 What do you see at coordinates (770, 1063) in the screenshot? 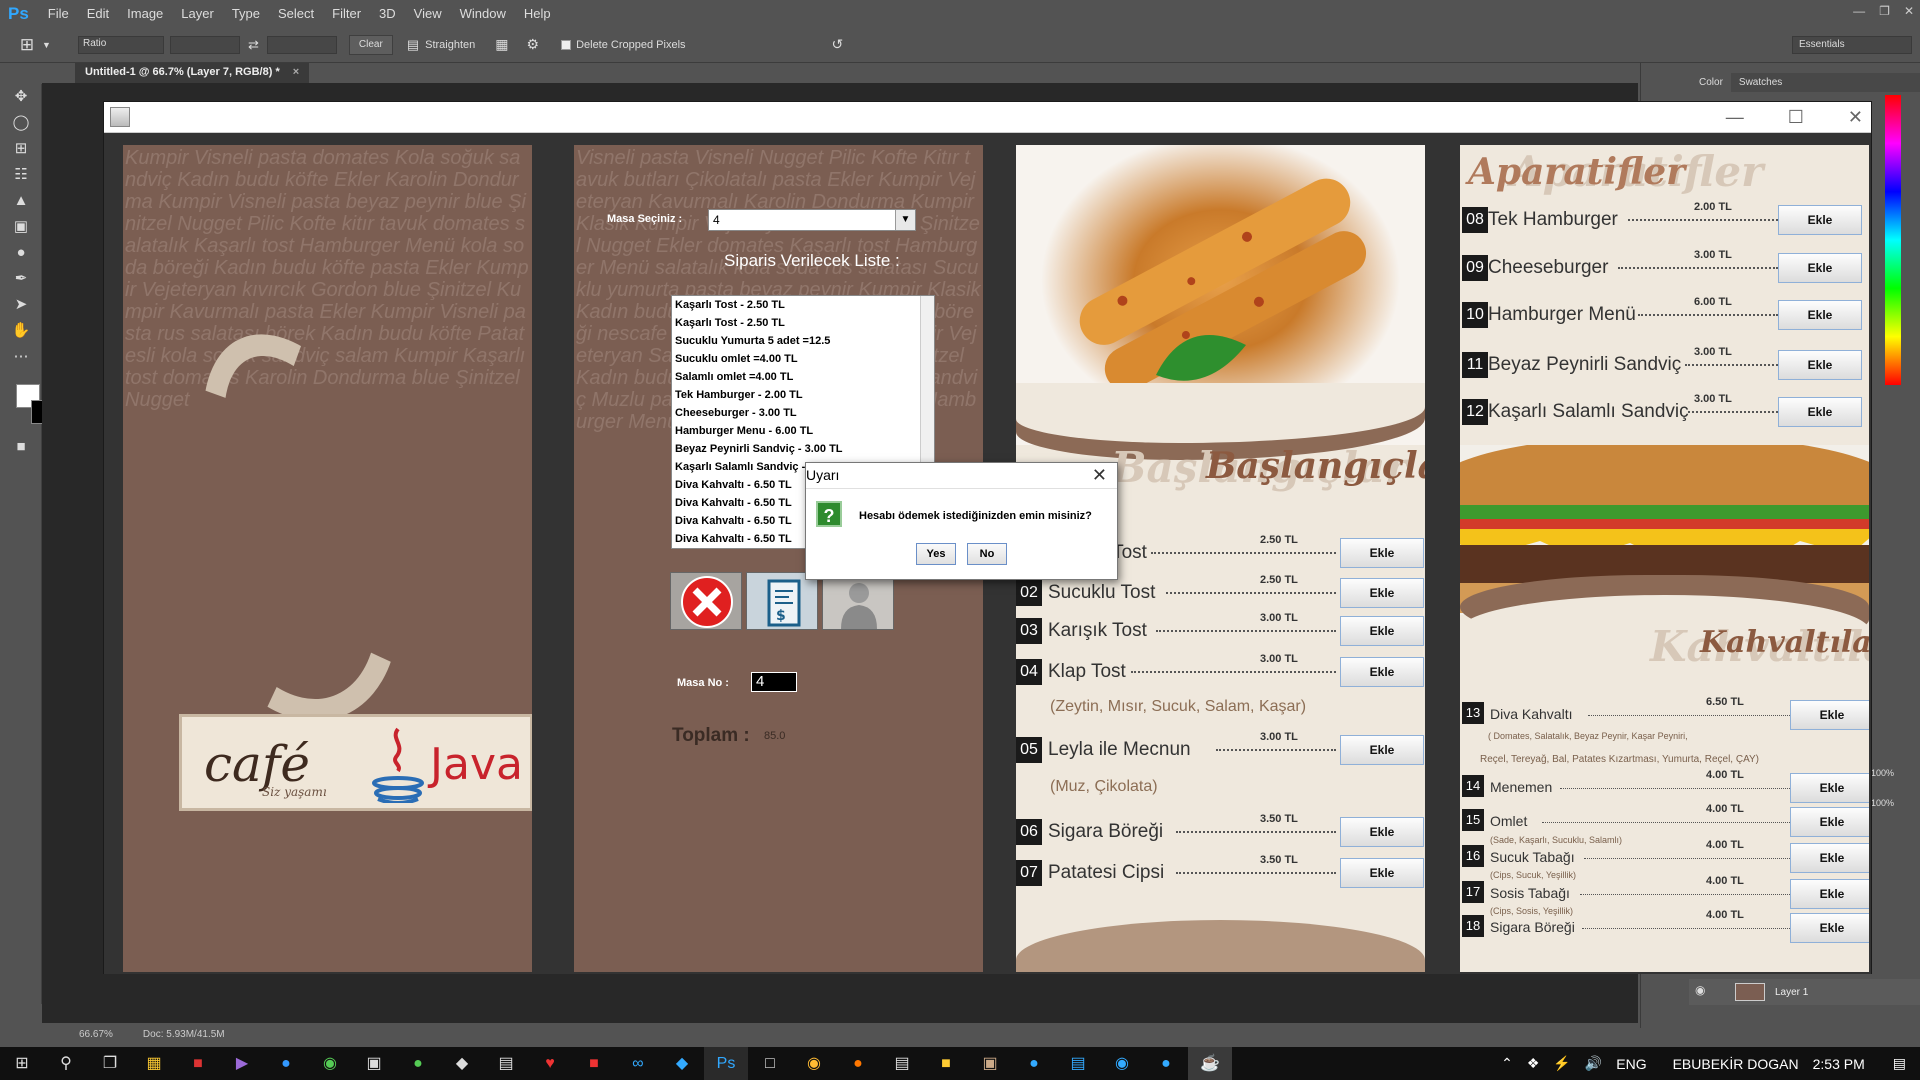
I see `app-icon: □` at bounding box center [770, 1063].